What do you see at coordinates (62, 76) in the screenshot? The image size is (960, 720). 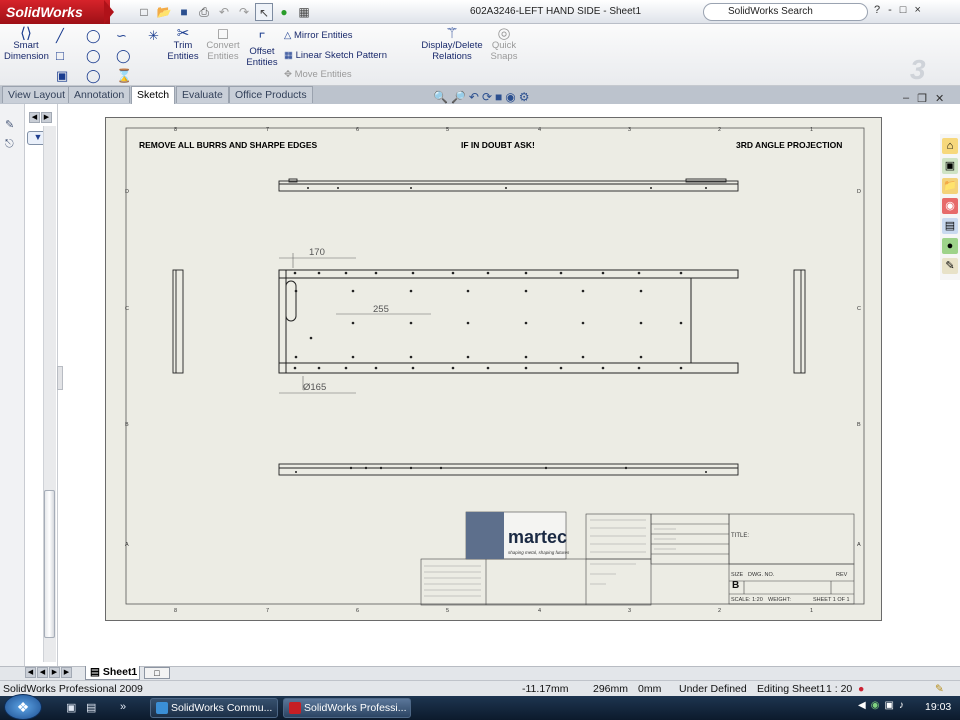 I see `slot-tool-icon: ▣` at bounding box center [62, 76].